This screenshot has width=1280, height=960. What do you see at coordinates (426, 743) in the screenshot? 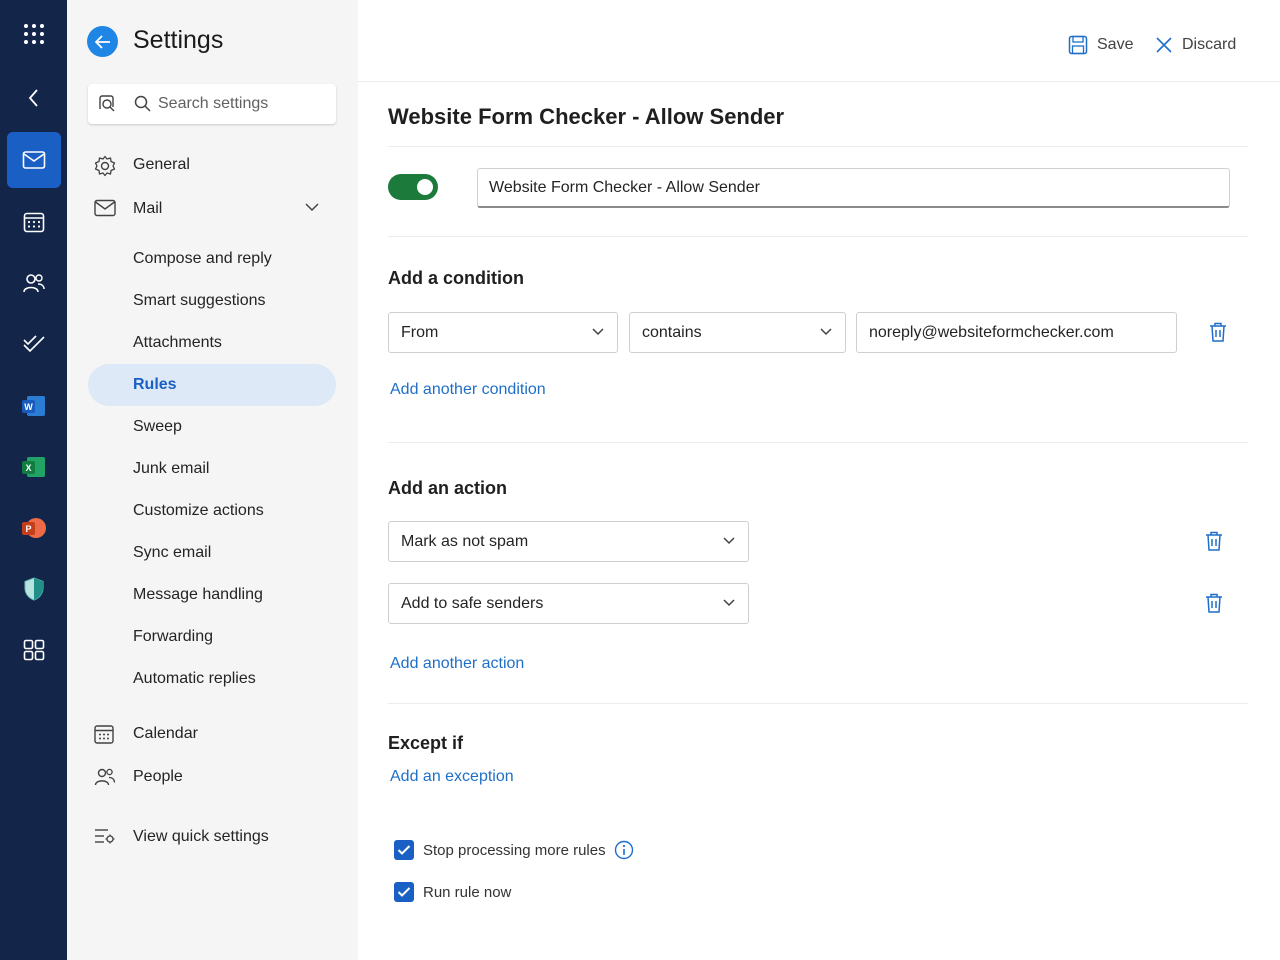
I see `except-heading: Except if` at bounding box center [426, 743].